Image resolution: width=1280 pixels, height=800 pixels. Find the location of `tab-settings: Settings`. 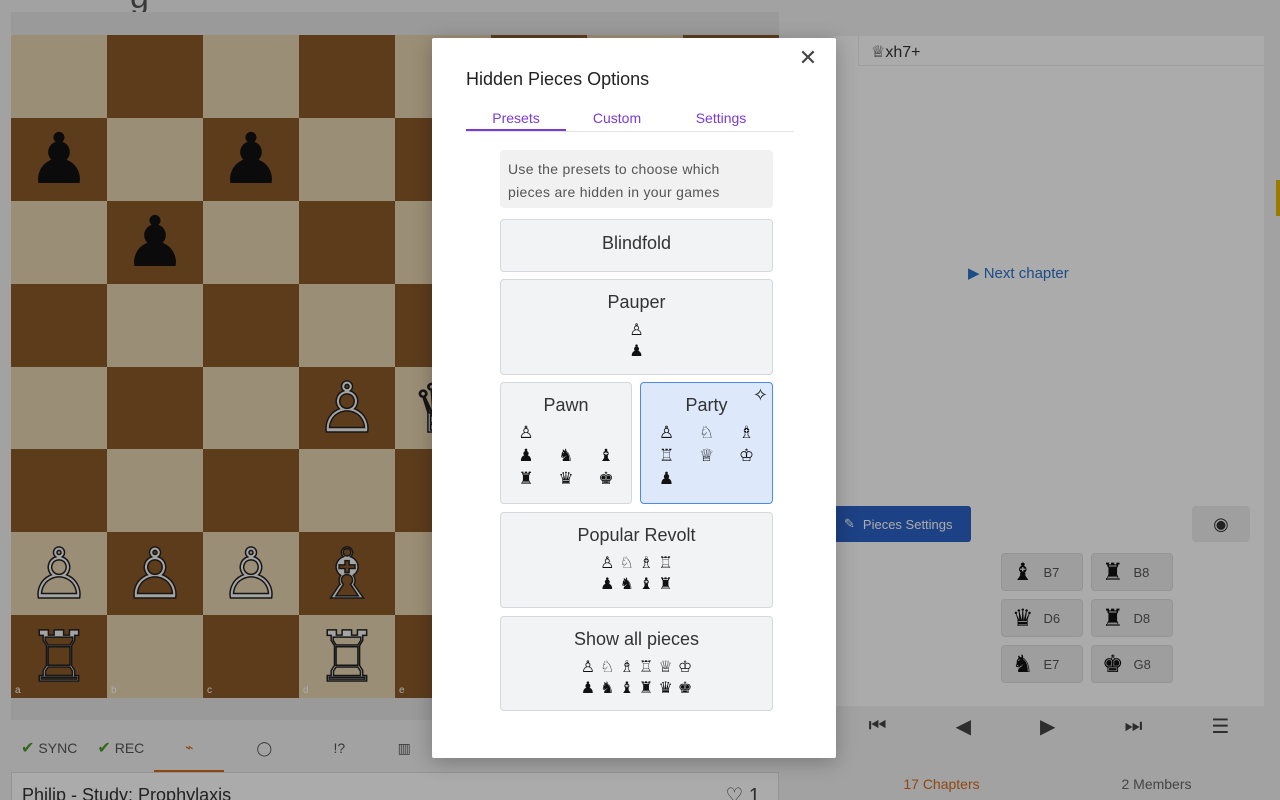

tab-settings: Settings is located at coordinates (721, 120).